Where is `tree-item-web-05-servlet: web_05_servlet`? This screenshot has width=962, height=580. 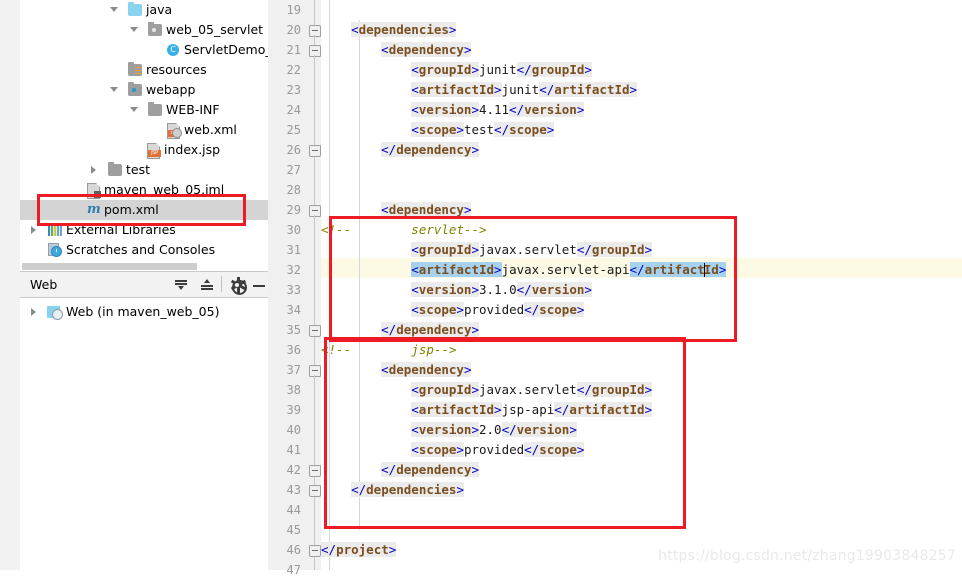
tree-item-web-05-servlet: web_05_servlet is located at coordinates (144, 30).